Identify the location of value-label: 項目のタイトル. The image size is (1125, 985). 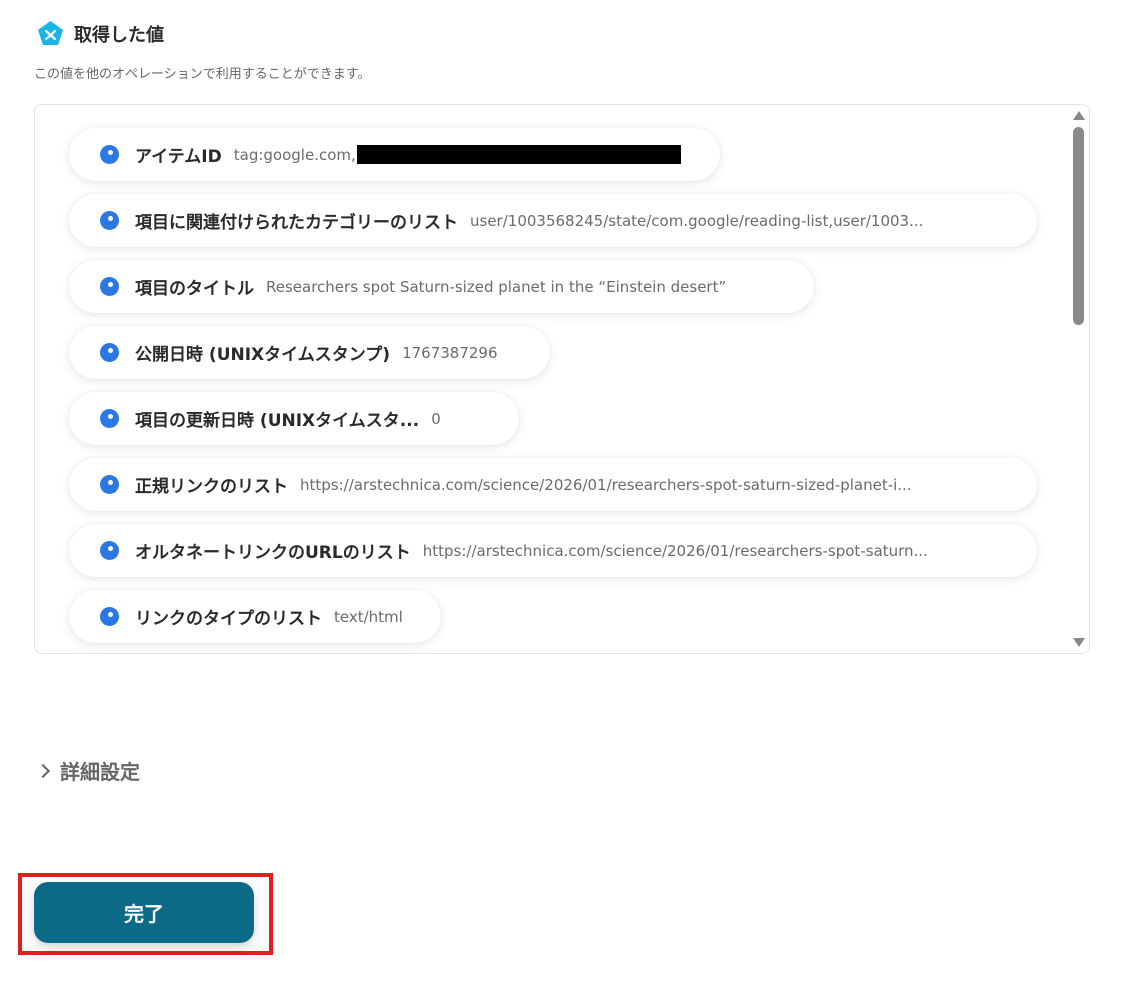
(194, 289).